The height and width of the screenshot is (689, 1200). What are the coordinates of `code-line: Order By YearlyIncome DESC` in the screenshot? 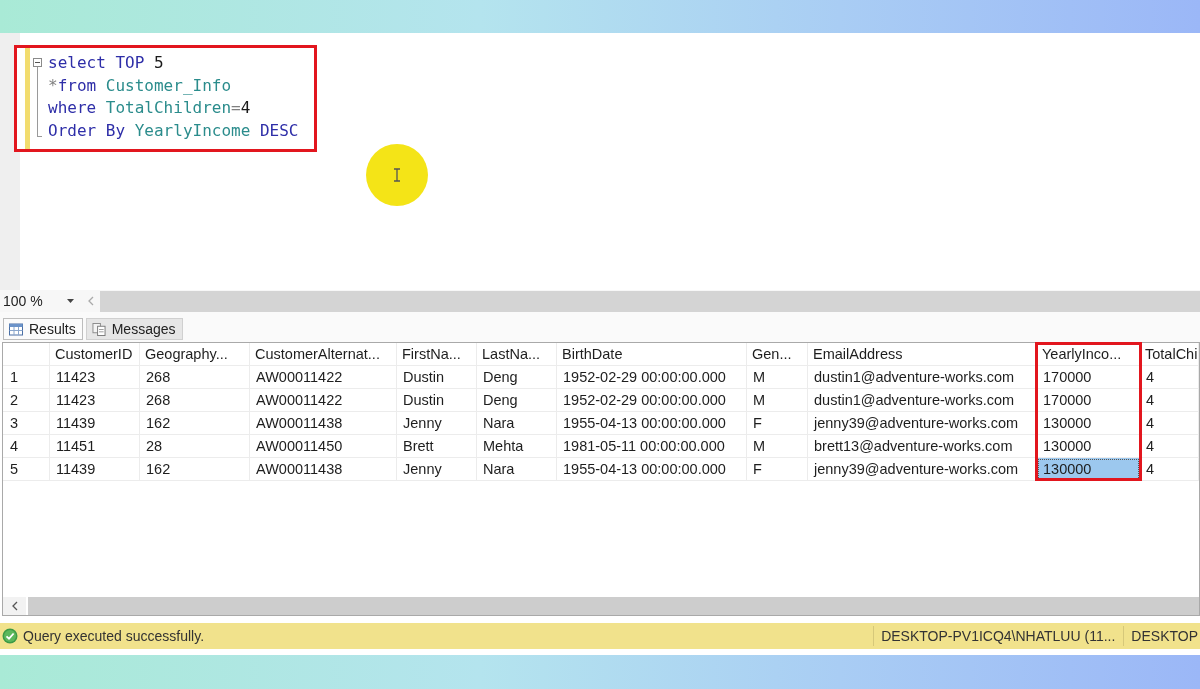 It's located at (173, 130).